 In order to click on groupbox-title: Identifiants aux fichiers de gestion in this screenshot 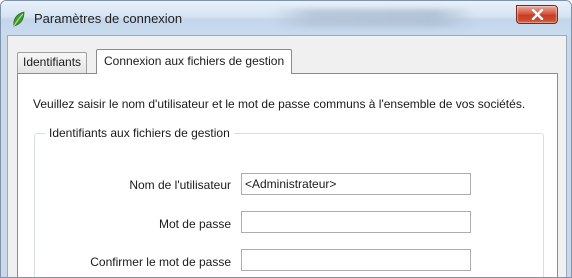, I will do `click(139, 133)`.